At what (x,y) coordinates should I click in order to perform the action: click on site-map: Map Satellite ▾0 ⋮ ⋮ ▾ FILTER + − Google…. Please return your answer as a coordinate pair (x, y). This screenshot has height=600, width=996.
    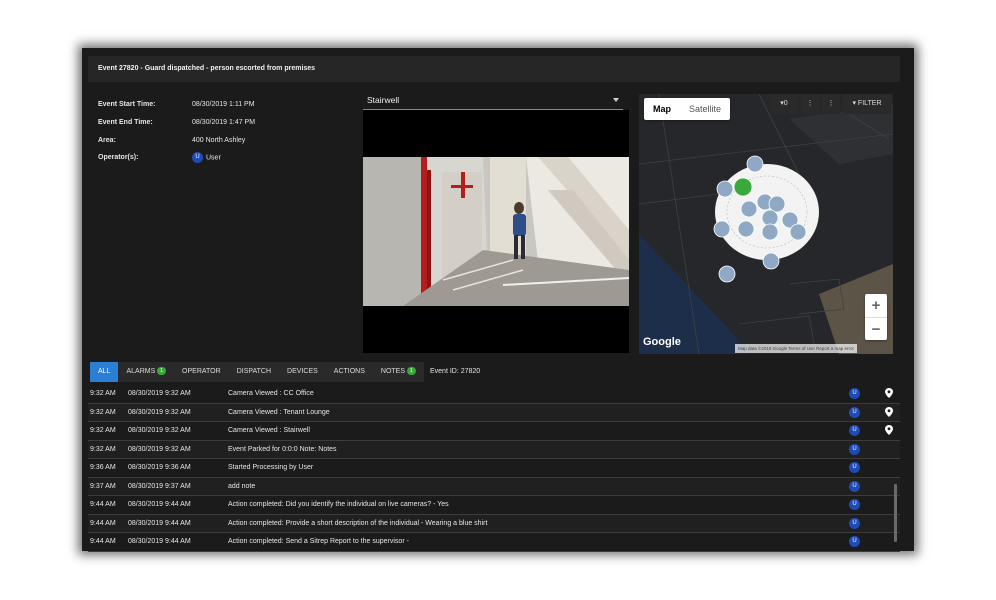
    Looking at the image, I should click on (766, 224).